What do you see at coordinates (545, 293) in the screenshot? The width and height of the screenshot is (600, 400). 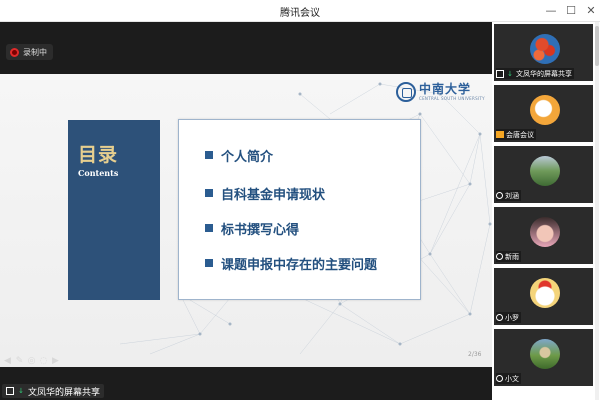 I see `cartoon-face-avatar` at bounding box center [545, 293].